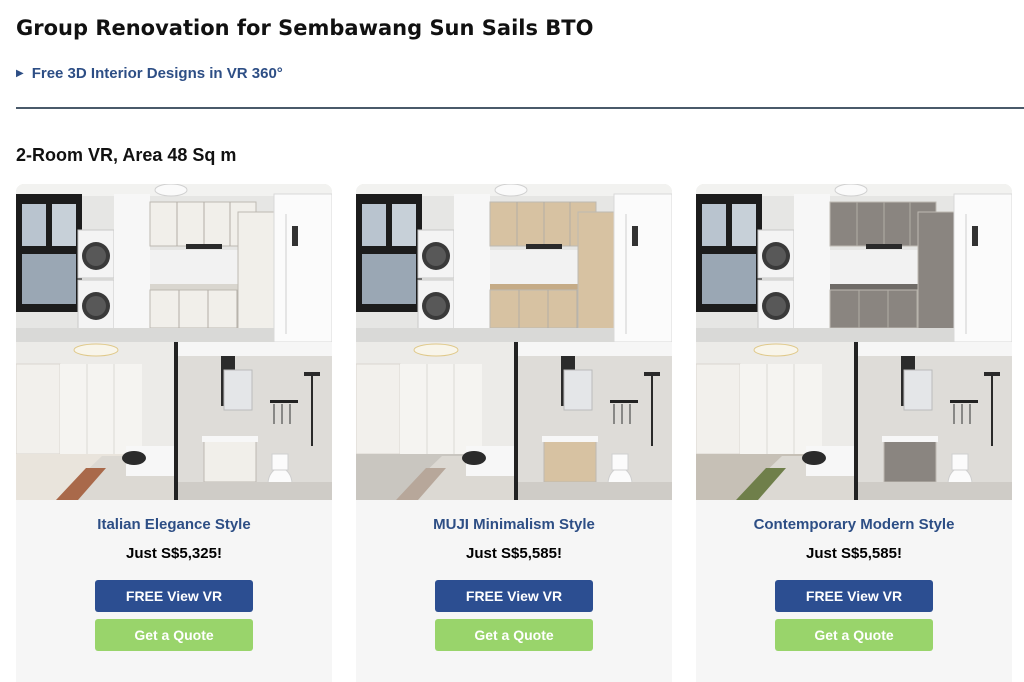 This screenshot has height=682, width=1024. What do you see at coordinates (126, 155) in the screenshot?
I see `section-title: 2-Room VR, Area 48 Sq m` at bounding box center [126, 155].